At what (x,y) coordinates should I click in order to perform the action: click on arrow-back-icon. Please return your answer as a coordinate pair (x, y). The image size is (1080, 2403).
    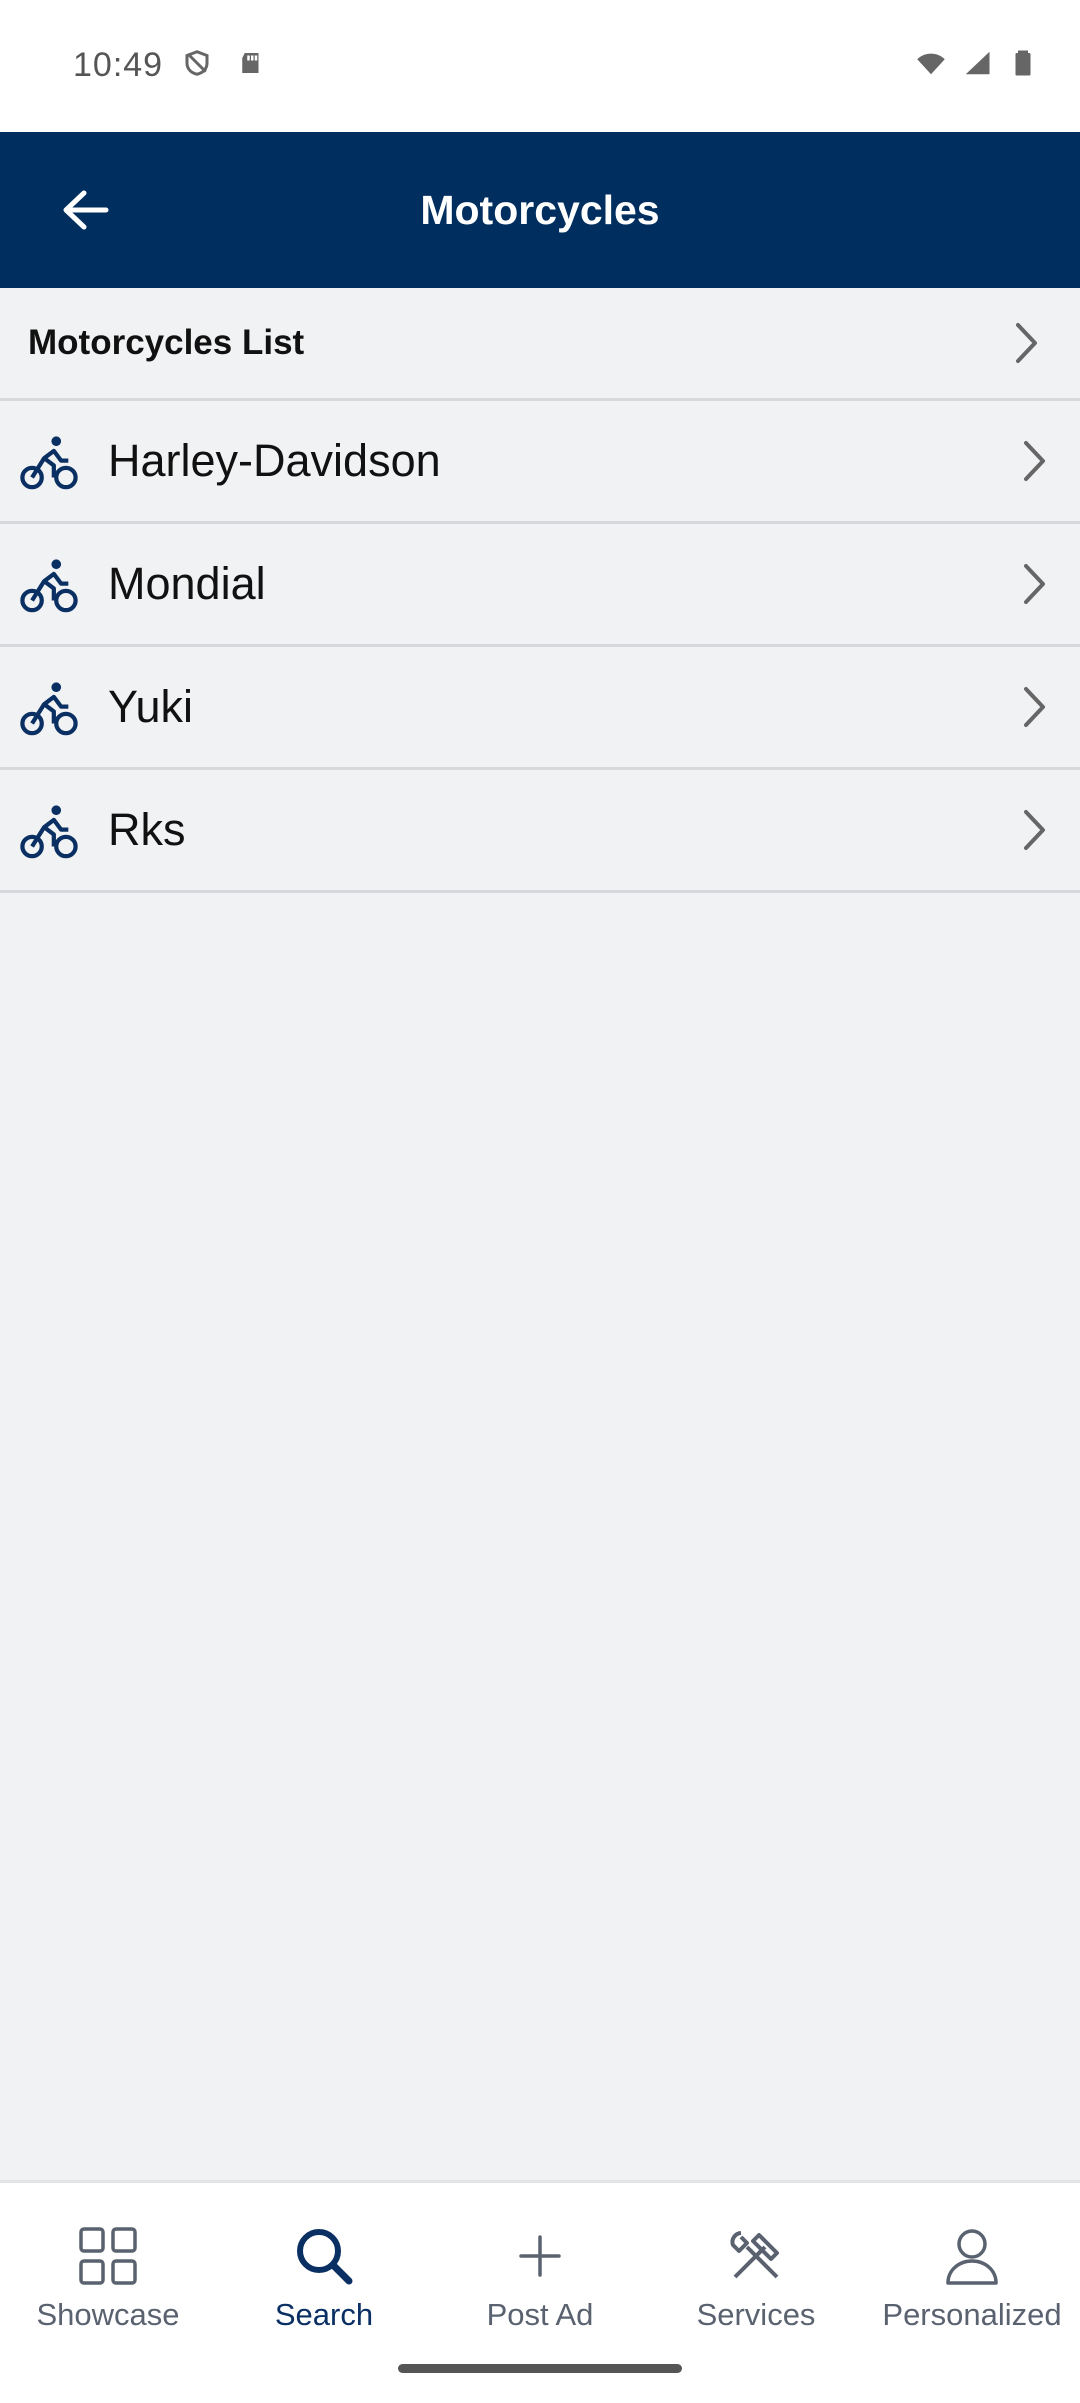
    Looking at the image, I should click on (86, 210).